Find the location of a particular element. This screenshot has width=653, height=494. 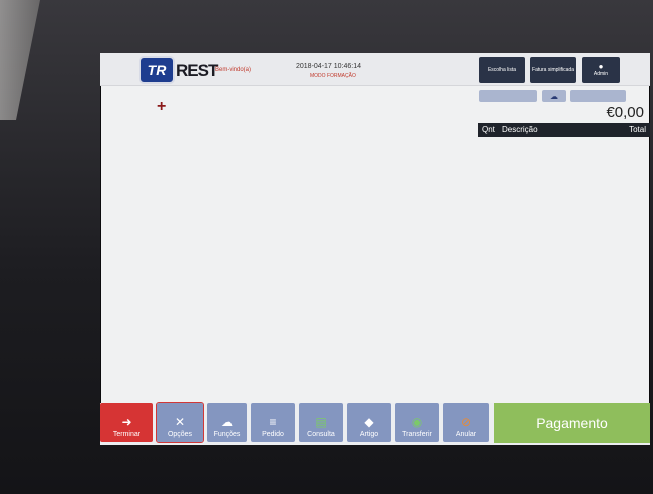

admin-button: ● Admin is located at coordinates (601, 70).